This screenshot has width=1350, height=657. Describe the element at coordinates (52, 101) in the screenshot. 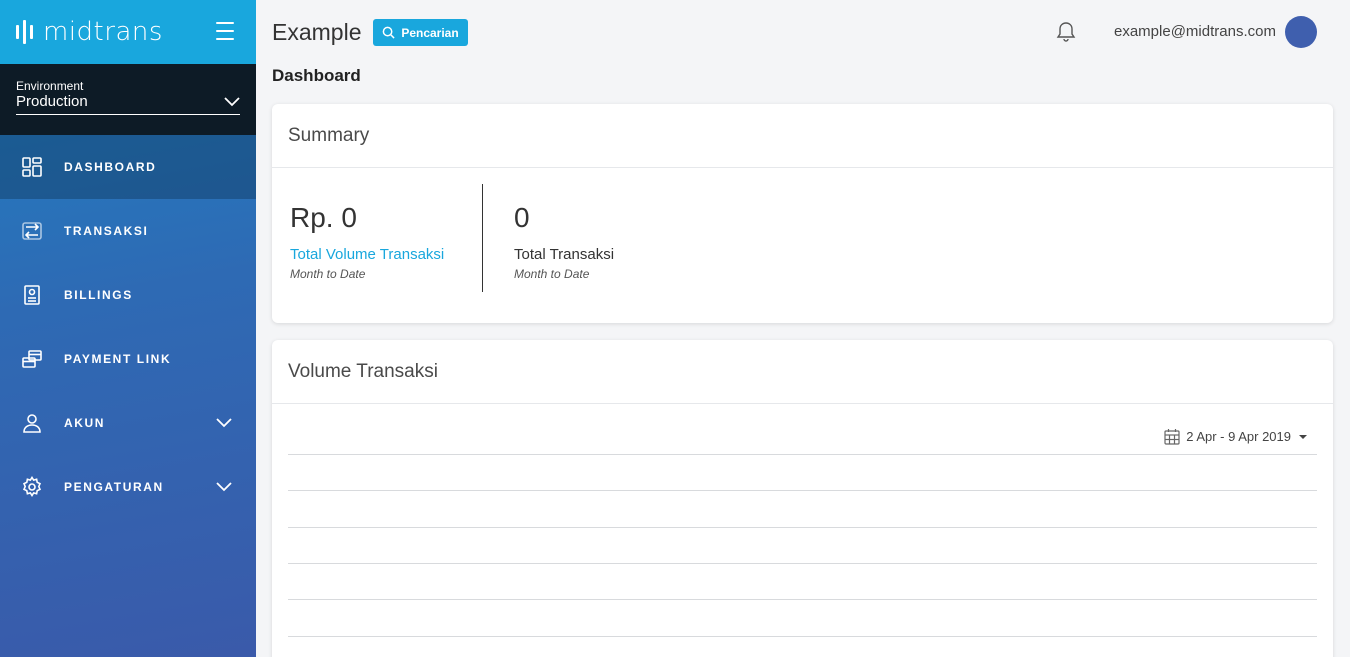

I see `environment-value: Production` at that location.